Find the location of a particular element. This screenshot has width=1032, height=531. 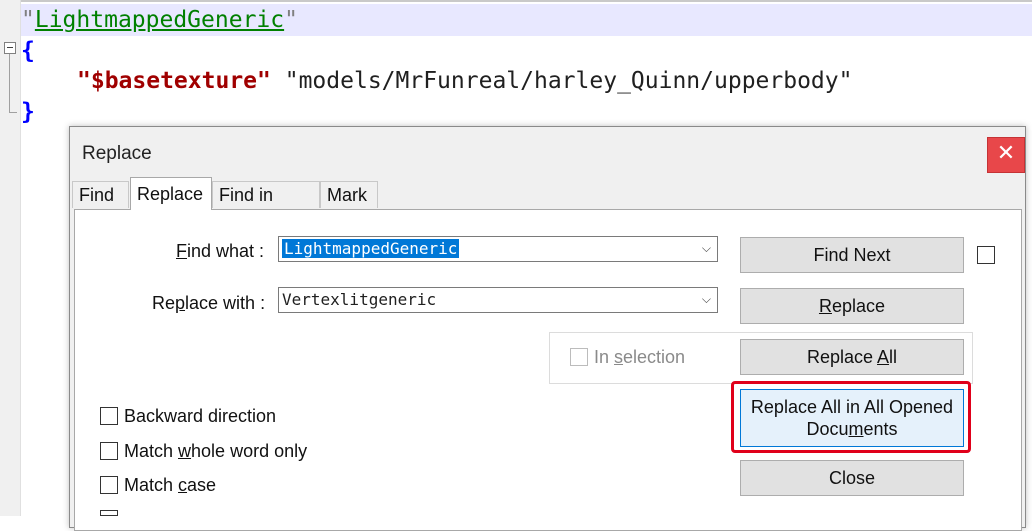

match-whole-word-label: Match whole word only is located at coordinates (215, 451).